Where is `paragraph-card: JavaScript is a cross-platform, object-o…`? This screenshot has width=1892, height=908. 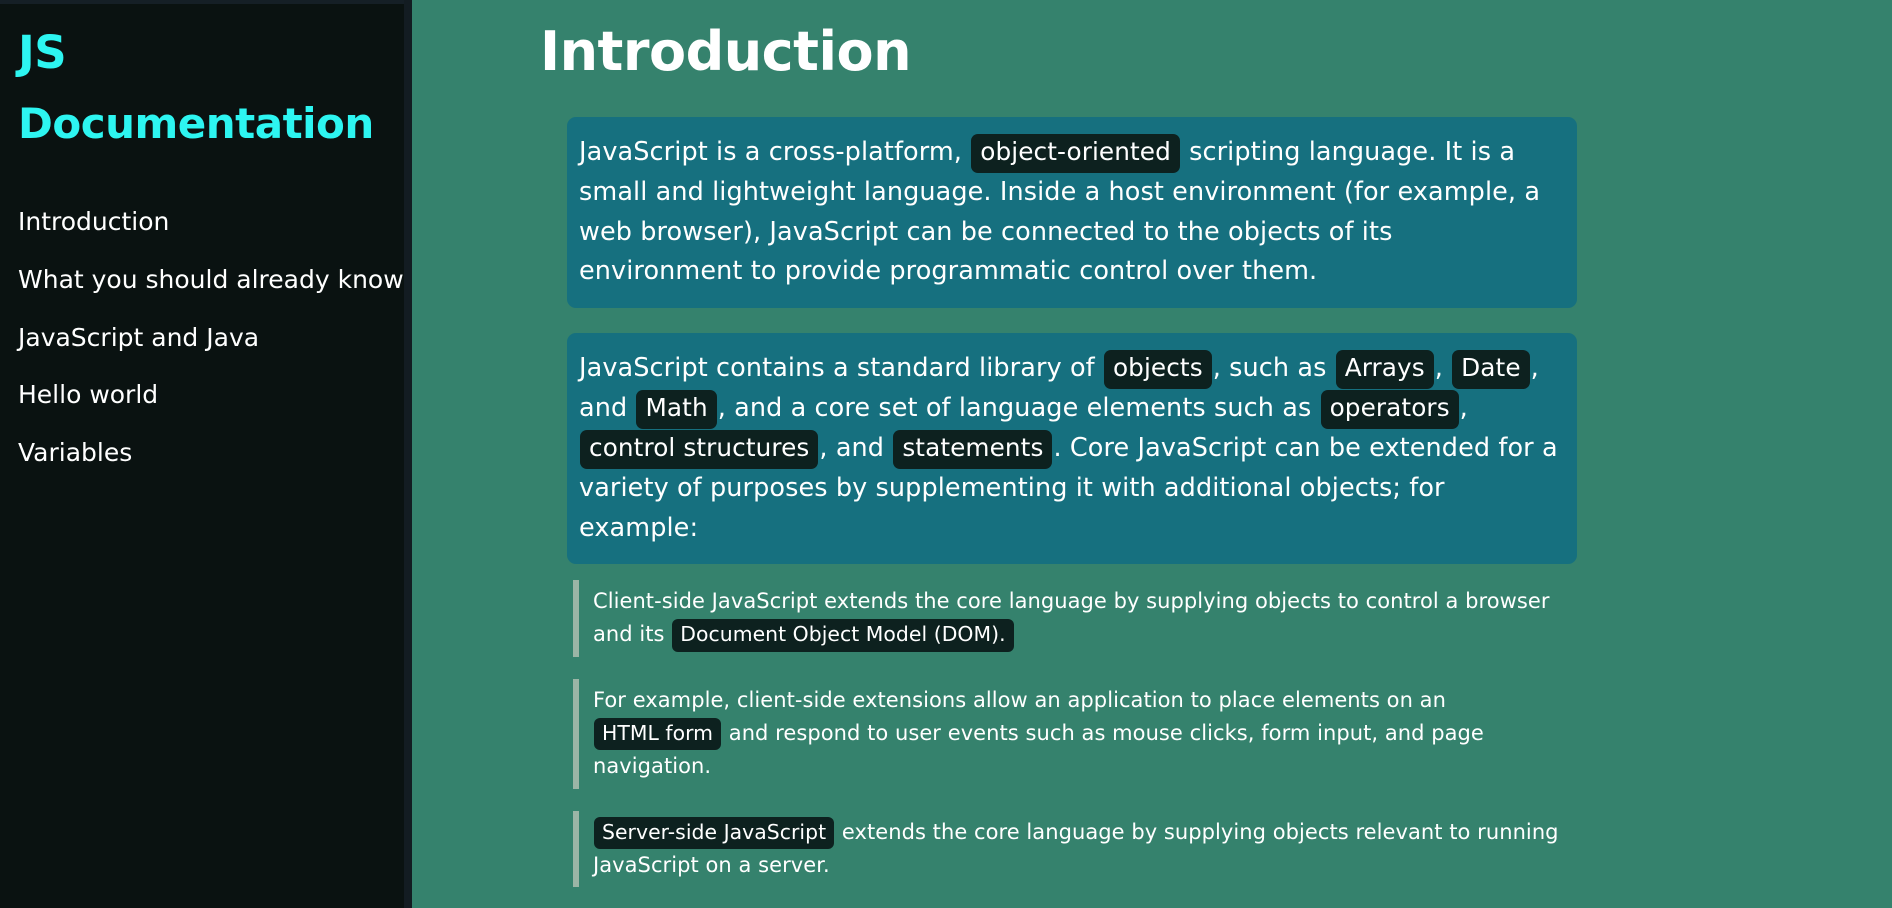
paragraph-card: JavaScript is a cross-platform, object-o… is located at coordinates (1072, 212).